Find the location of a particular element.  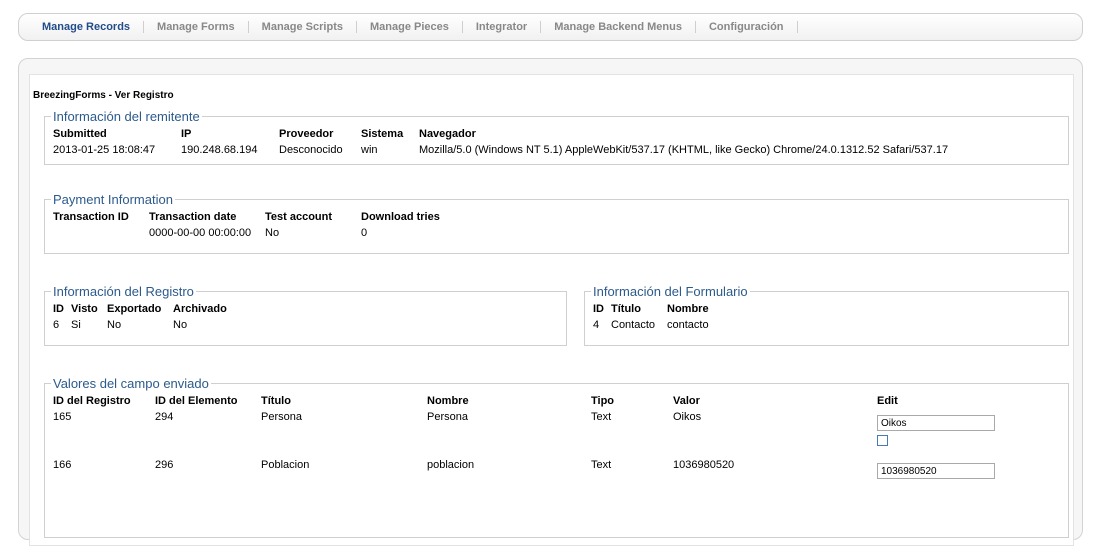

col-archivado: Archivado is located at coordinates (200, 309).